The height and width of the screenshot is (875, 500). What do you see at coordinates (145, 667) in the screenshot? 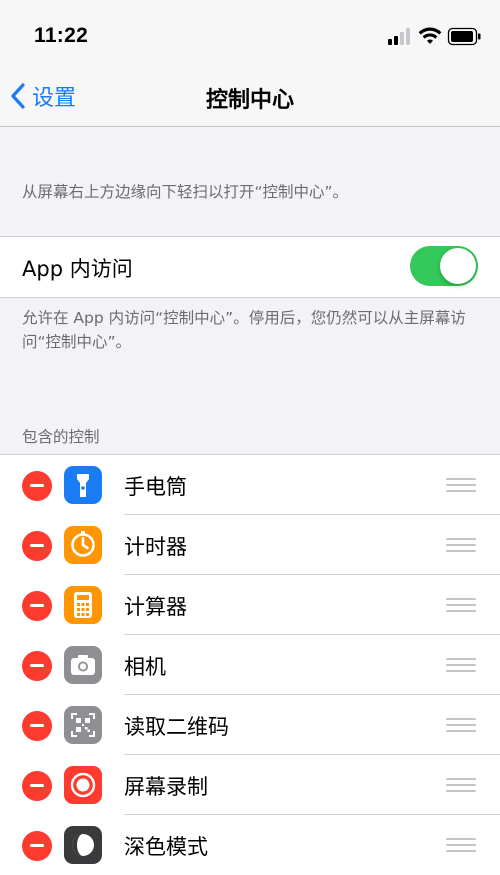
I see `control-label: 相机` at bounding box center [145, 667].